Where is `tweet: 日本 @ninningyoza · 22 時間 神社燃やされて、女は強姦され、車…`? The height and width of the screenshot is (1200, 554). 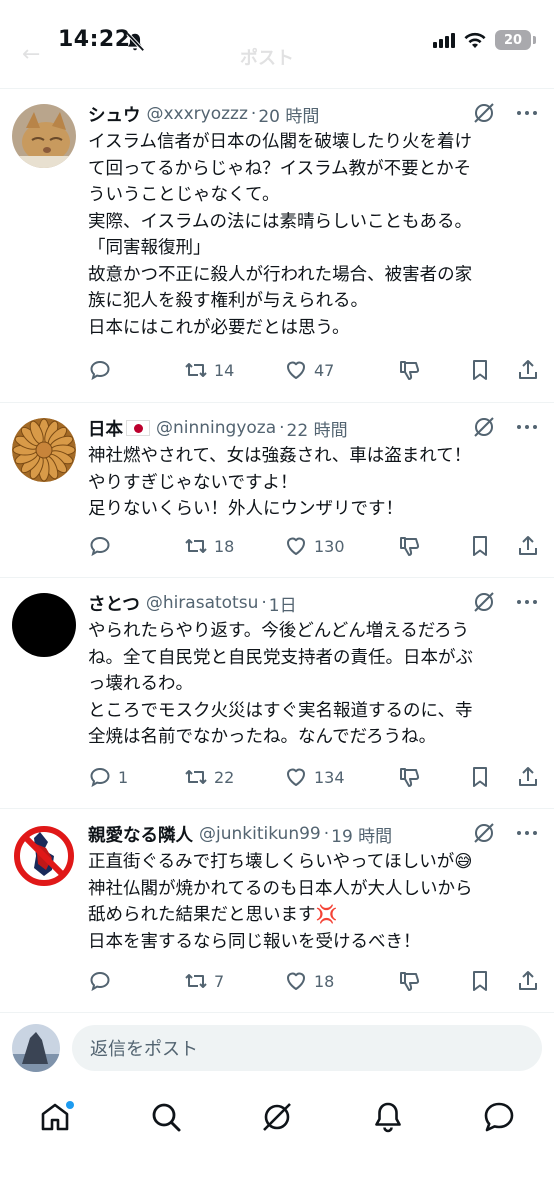
tweet: 日本 @ninningyoza · 22 時間 神社燃やされて、女は強姦され、車… is located at coordinates (277, 490).